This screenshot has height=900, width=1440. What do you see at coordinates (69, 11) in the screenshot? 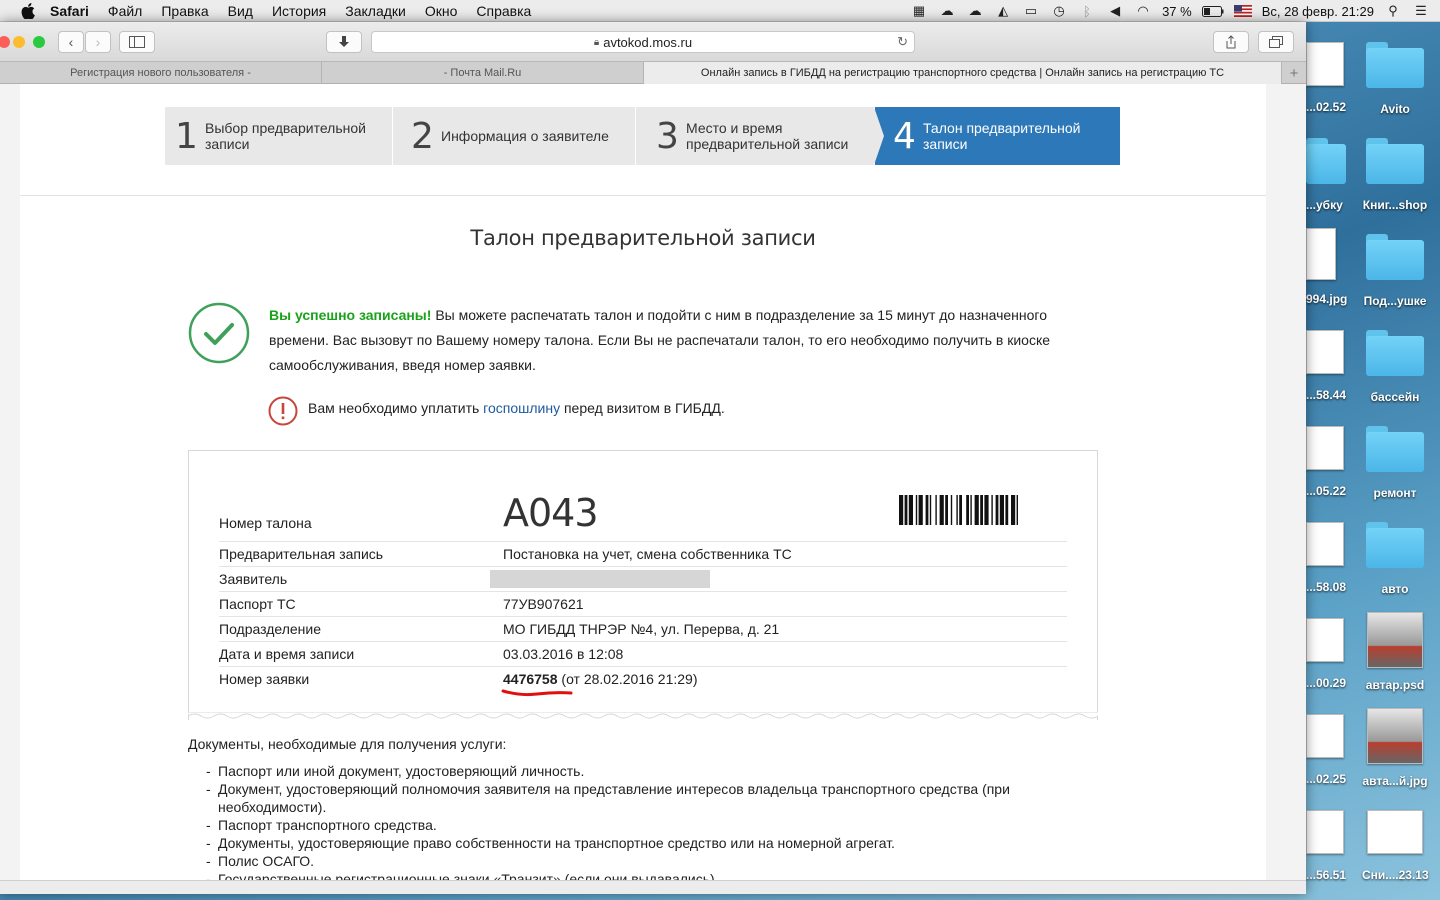
I see `menu-safari: Safari` at bounding box center [69, 11].